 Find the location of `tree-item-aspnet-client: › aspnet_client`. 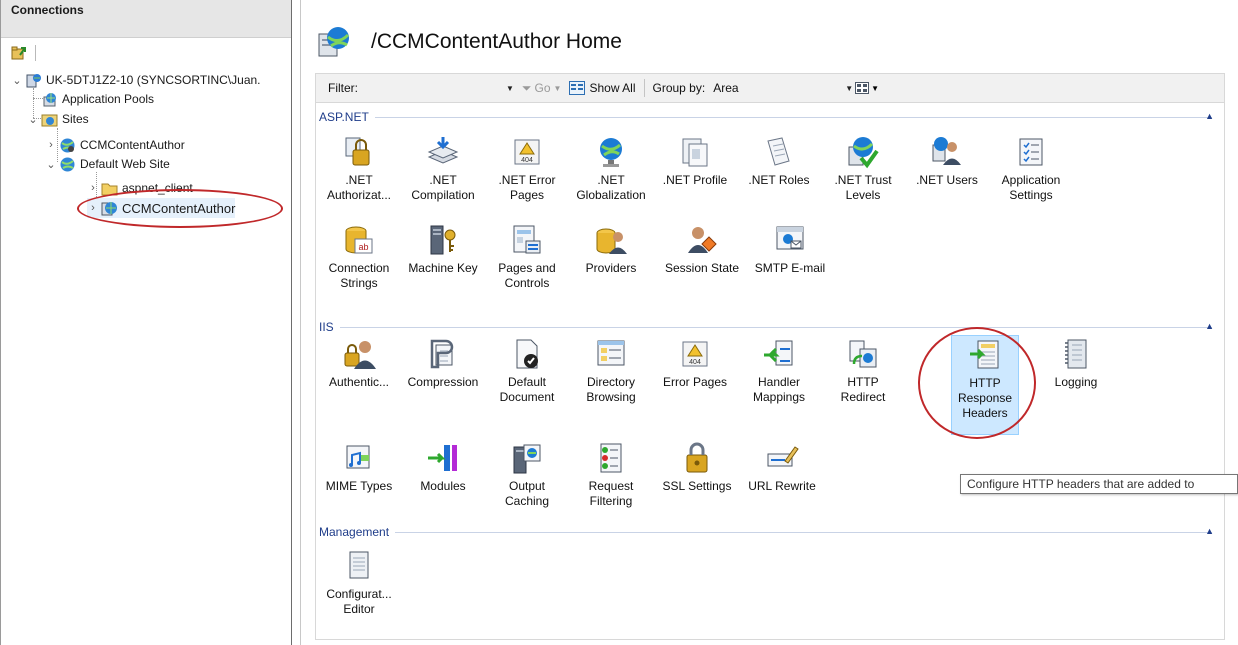

tree-item-aspnet-client: › aspnet_client is located at coordinates (140, 188).